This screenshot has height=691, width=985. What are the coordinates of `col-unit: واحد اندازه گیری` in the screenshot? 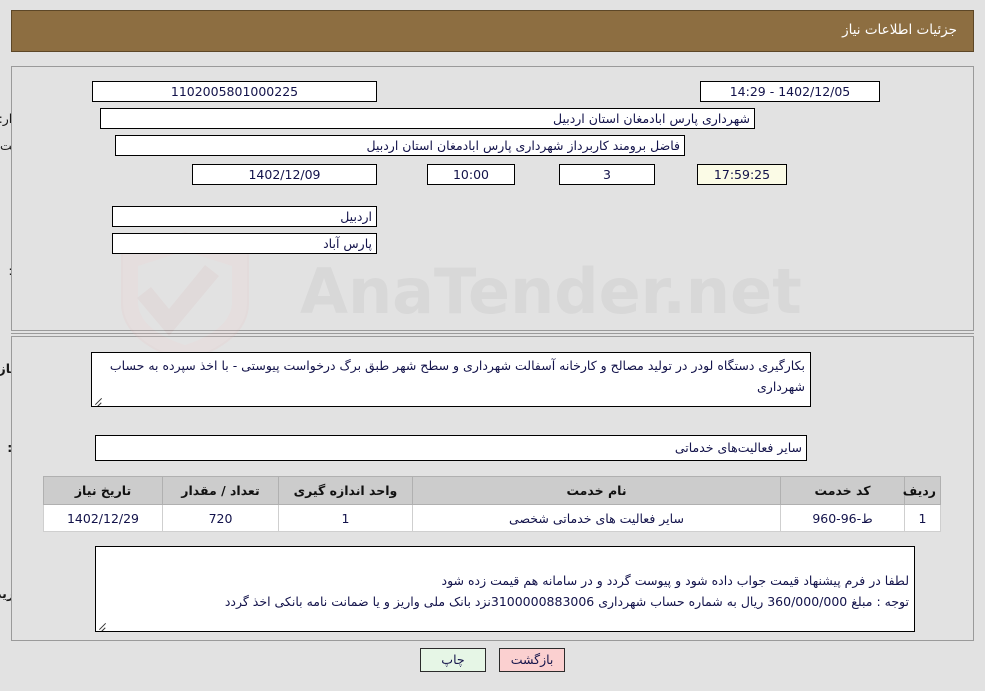 It's located at (345, 490).